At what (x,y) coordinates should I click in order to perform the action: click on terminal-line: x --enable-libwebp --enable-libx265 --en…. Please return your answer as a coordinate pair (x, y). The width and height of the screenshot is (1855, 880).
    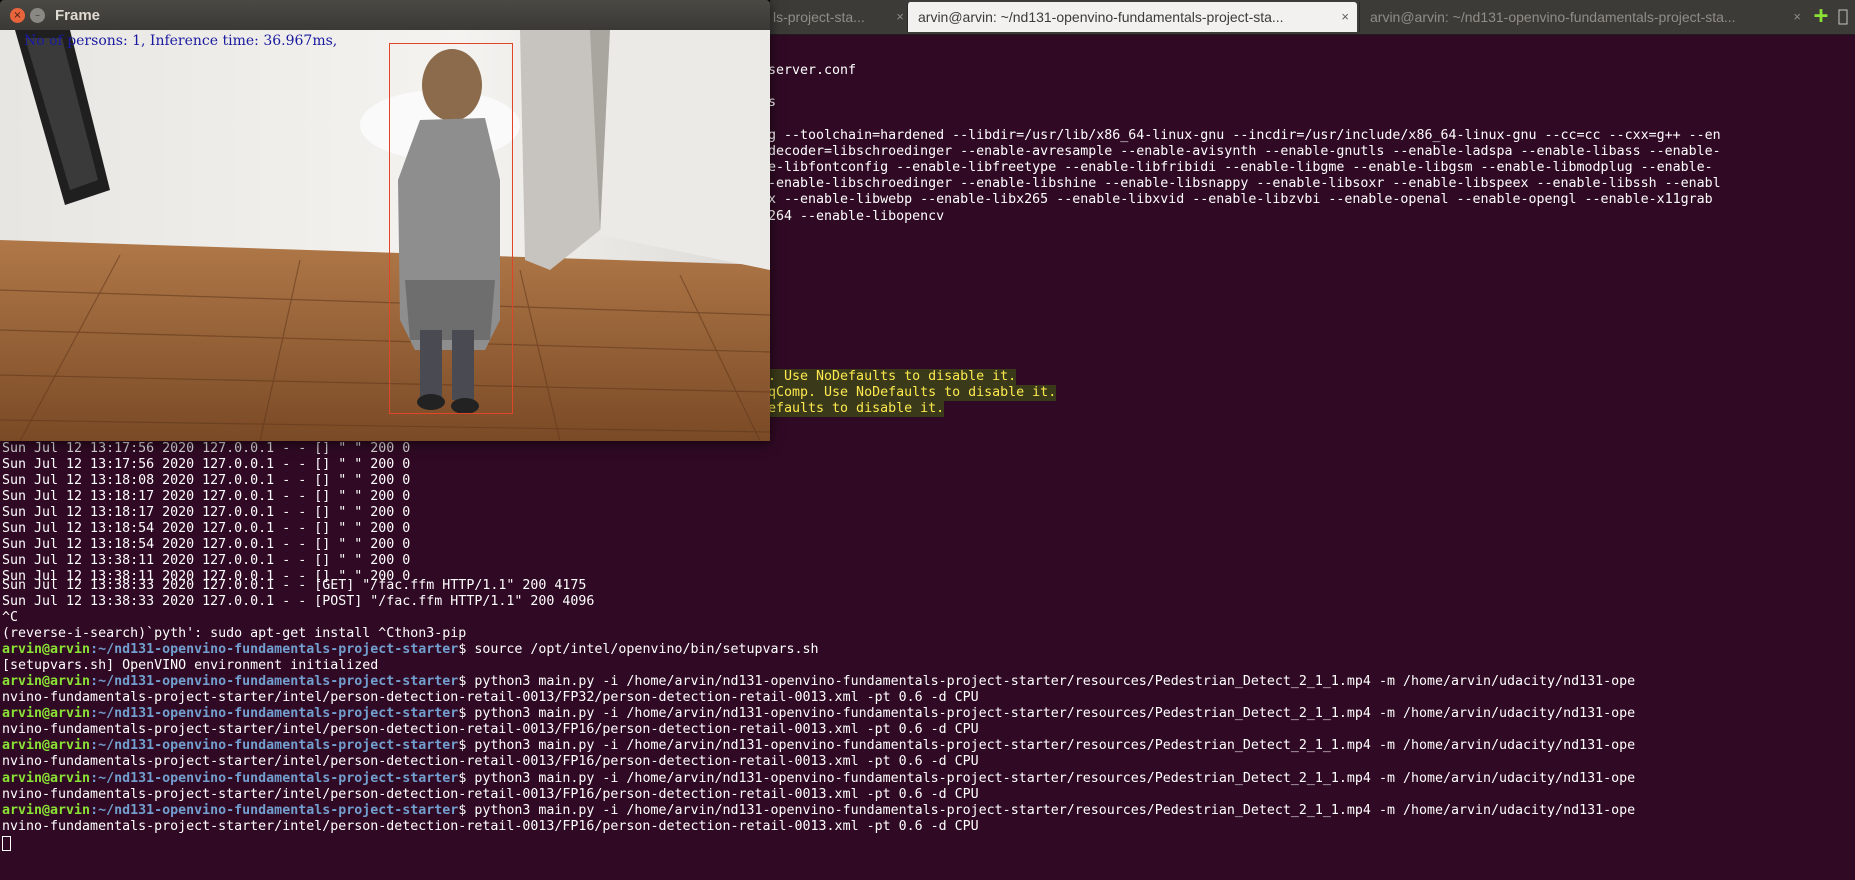
    Looking at the image, I should click on (1240, 199).